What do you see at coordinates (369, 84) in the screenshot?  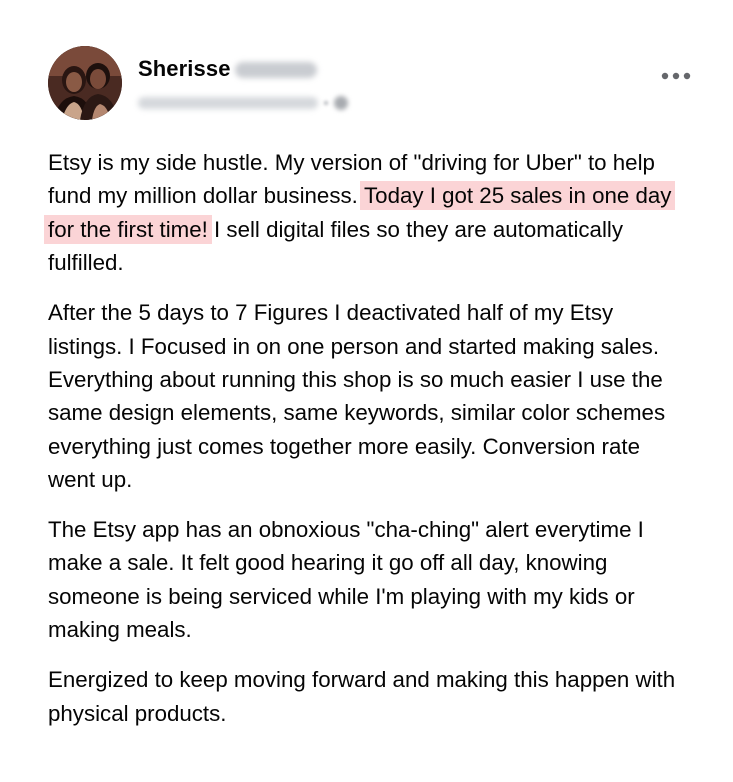 I see `post-header: Sherisse` at bounding box center [369, 84].